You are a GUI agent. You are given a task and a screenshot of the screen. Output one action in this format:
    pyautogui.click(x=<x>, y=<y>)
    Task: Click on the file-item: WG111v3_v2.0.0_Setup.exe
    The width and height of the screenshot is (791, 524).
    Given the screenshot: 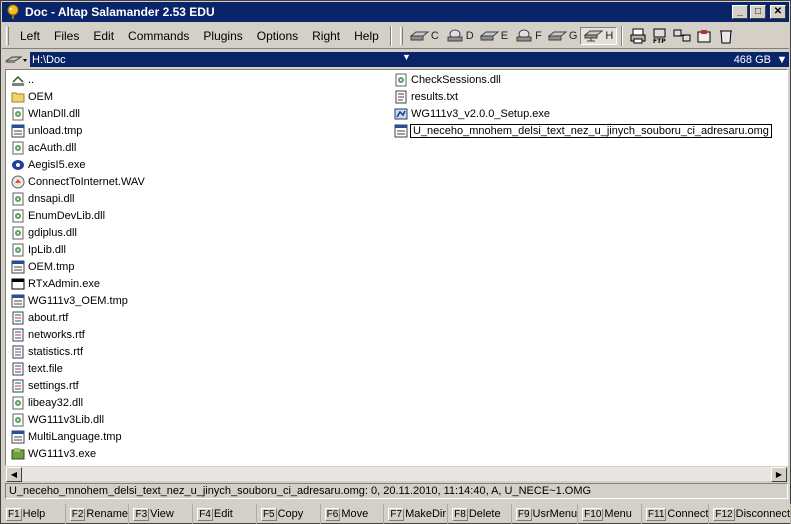 What is the action you would take?
    pyautogui.click(x=580, y=113)
    